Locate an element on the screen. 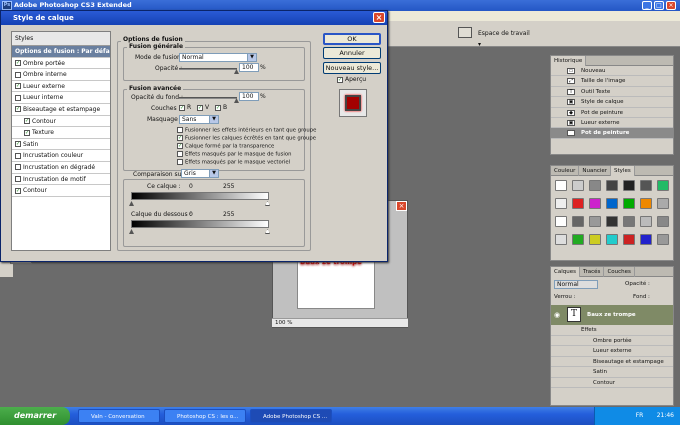 This screenshot has height=425, width=680. knockout-select: Sans ▼ is located at coordinates (199, 119).